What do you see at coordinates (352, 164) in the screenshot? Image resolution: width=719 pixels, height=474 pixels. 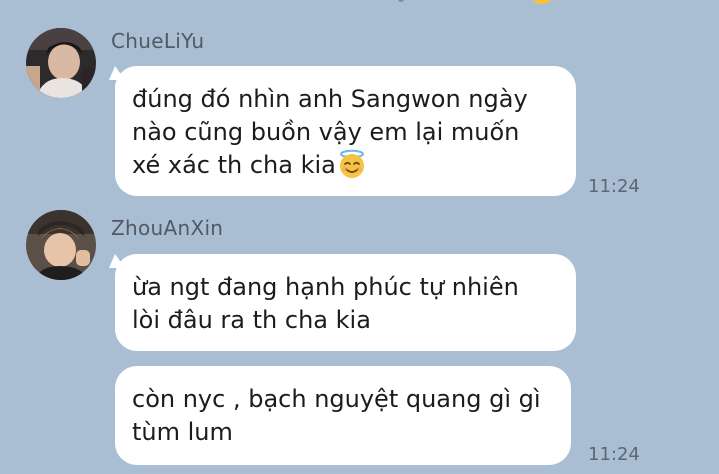 I see `smiling-face-with-halo-icon` at bounding box center [352, 164].